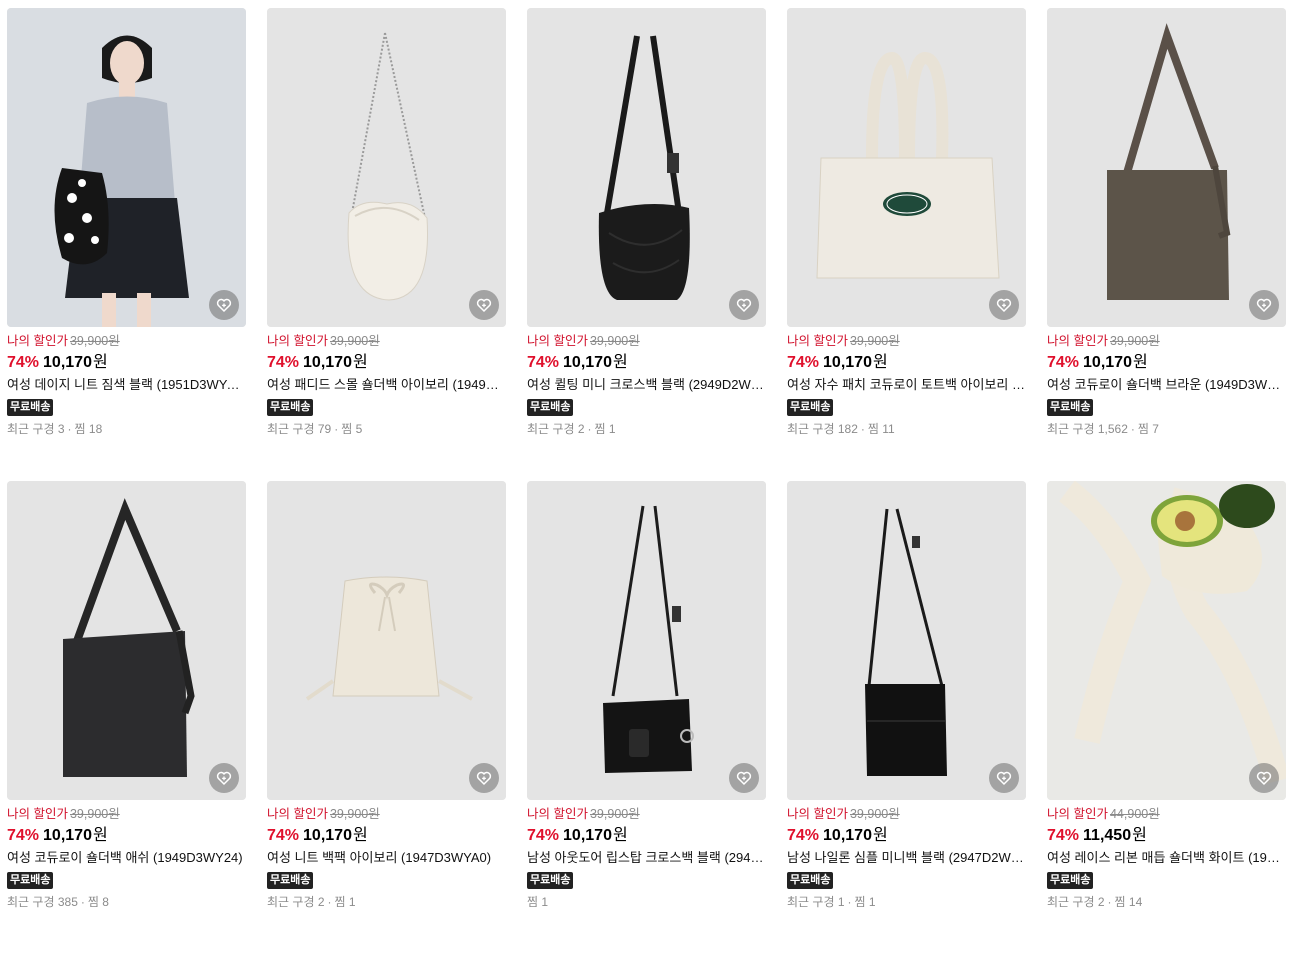  Describe the element at coordinates (906, 857) in the screenshot. I see `product-title: 남성 나일론 심플 미니백 블랙 (2947D2WYA1)` at that location.